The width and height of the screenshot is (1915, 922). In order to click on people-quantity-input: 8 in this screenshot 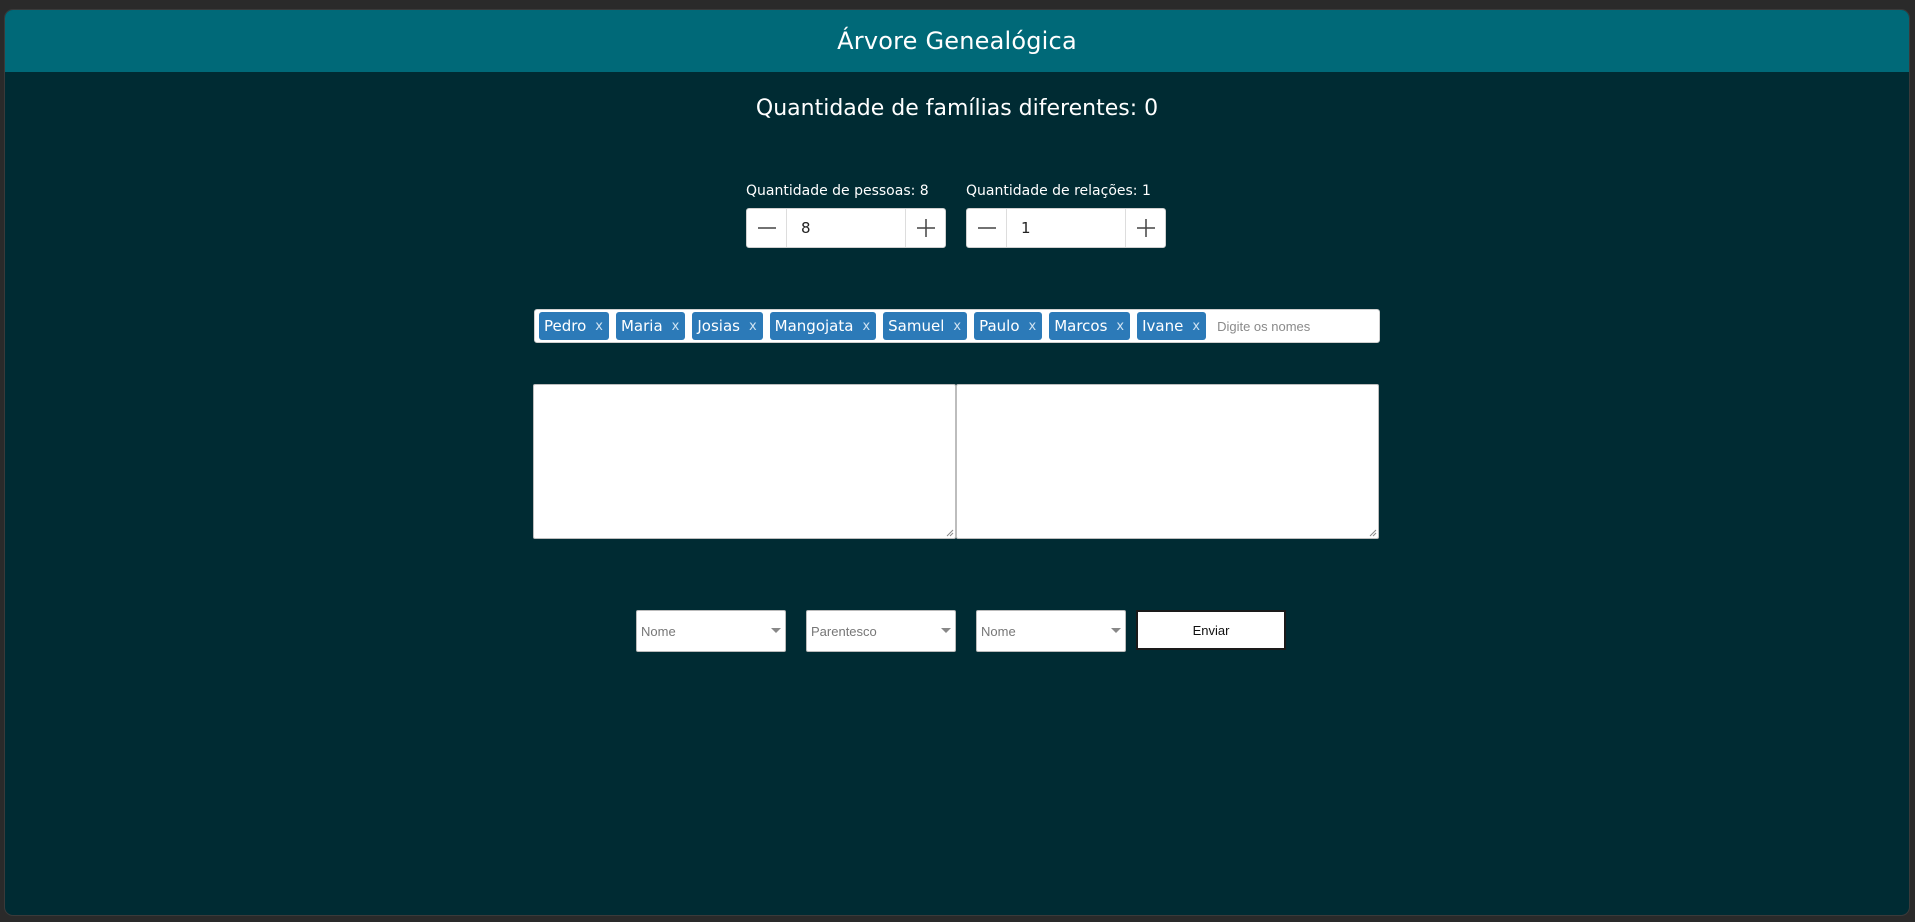, I will do `click(846, 228)`.